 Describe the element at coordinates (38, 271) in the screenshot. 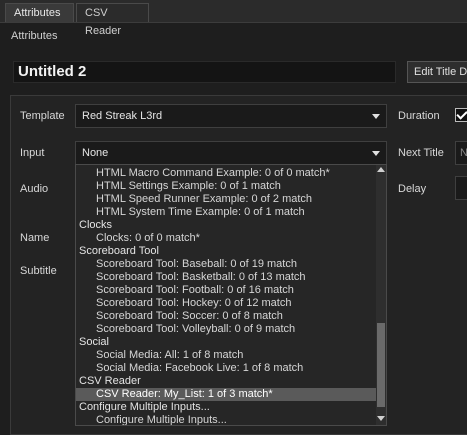

I see `subtitle-label: Subtitle` at that location.